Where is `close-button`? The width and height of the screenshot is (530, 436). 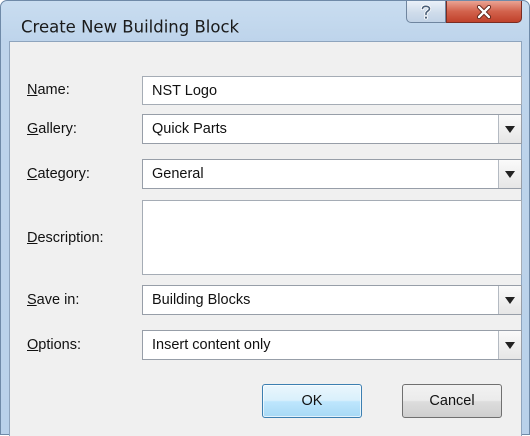
close-button is located at coordinates (484, 12).